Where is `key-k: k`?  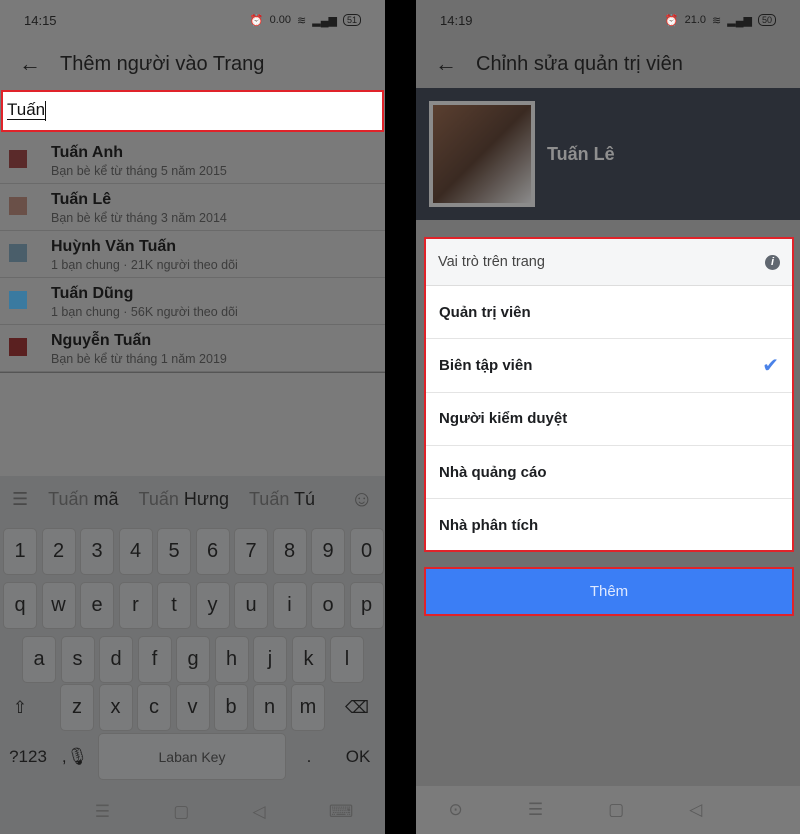
key-k: k is located at coordinates (308, 659).